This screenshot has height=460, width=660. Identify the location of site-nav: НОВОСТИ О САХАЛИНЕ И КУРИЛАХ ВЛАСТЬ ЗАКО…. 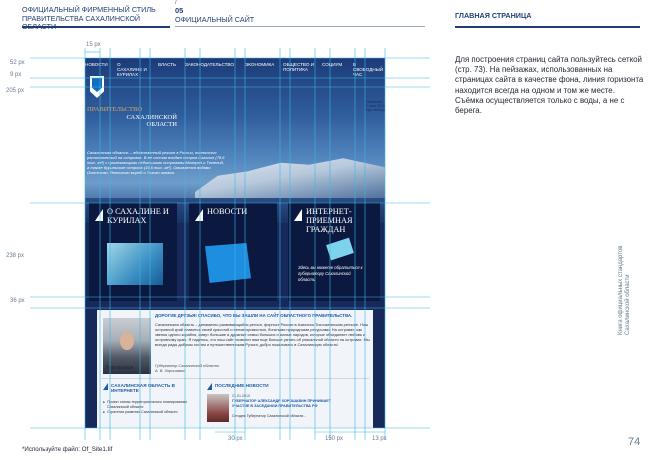
(235, 70).